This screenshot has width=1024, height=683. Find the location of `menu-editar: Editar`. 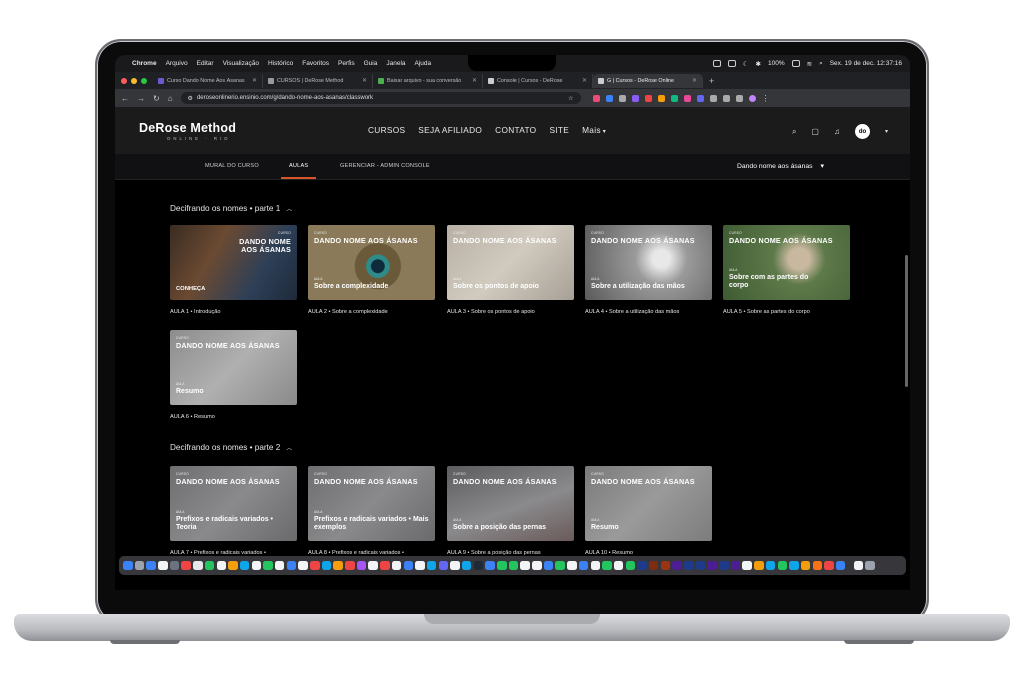

menu-editar: Editar is located at coordinates (205, 63).